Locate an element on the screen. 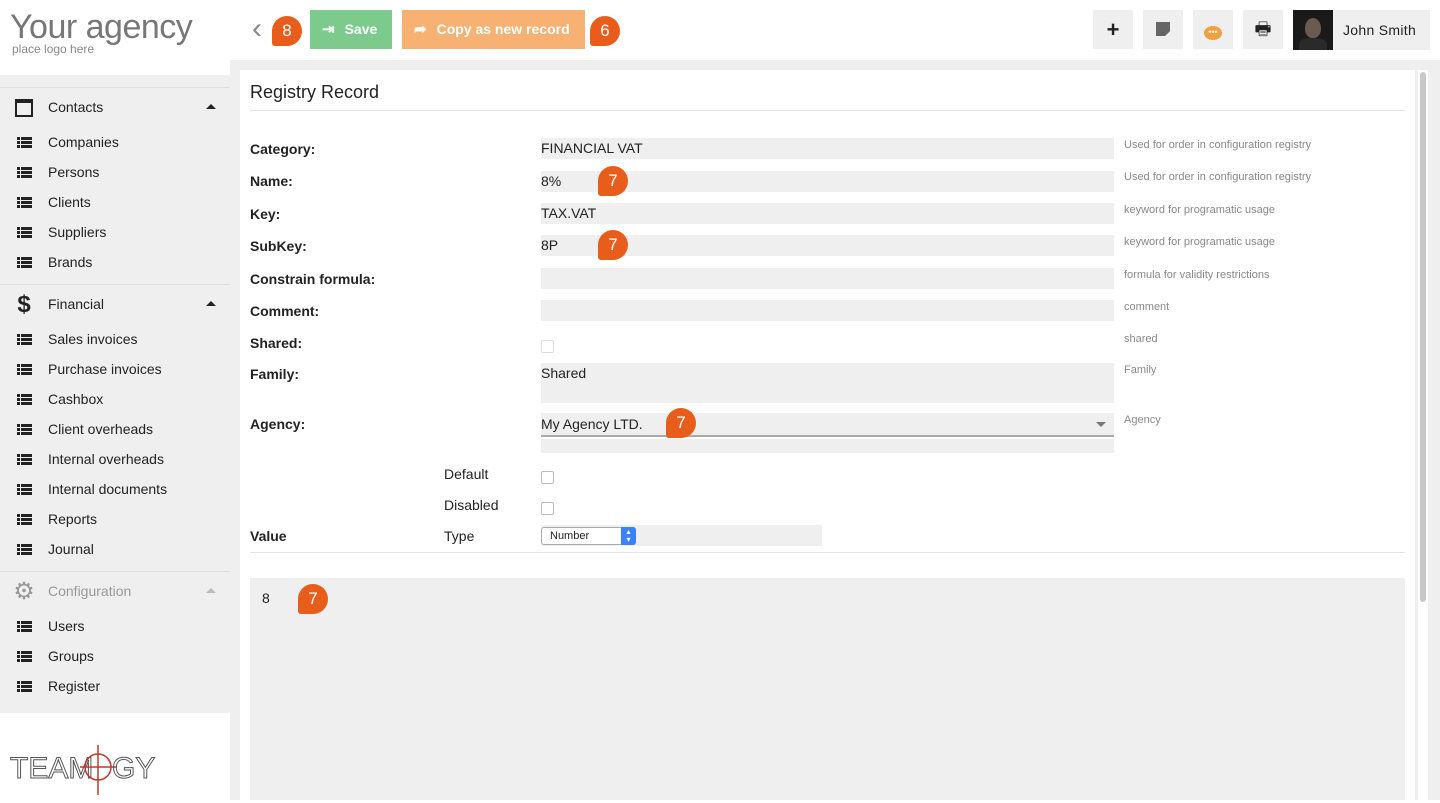 This screenshot has width=1440, height=803. scrollbar is located at coordinates (1423, 435).